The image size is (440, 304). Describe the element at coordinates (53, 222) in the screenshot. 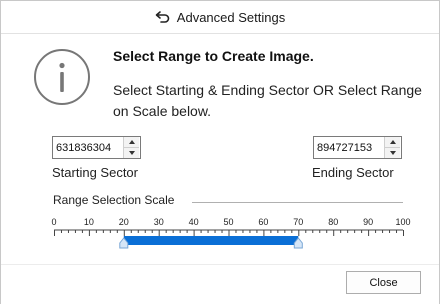

I see `scale-tick-label: 0` at that location.